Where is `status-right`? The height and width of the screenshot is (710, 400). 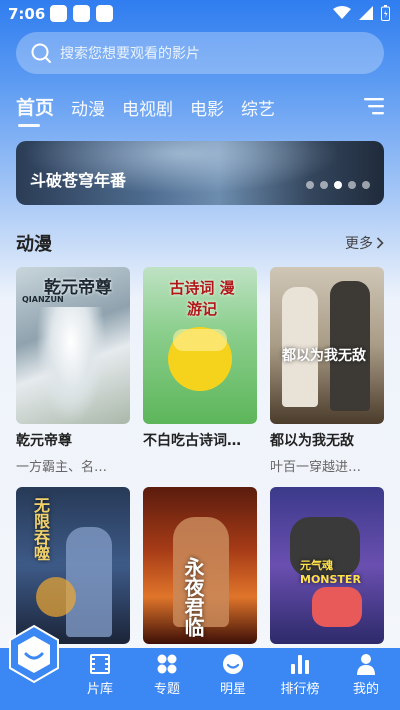
status-right is located at coordinates (361, 13).